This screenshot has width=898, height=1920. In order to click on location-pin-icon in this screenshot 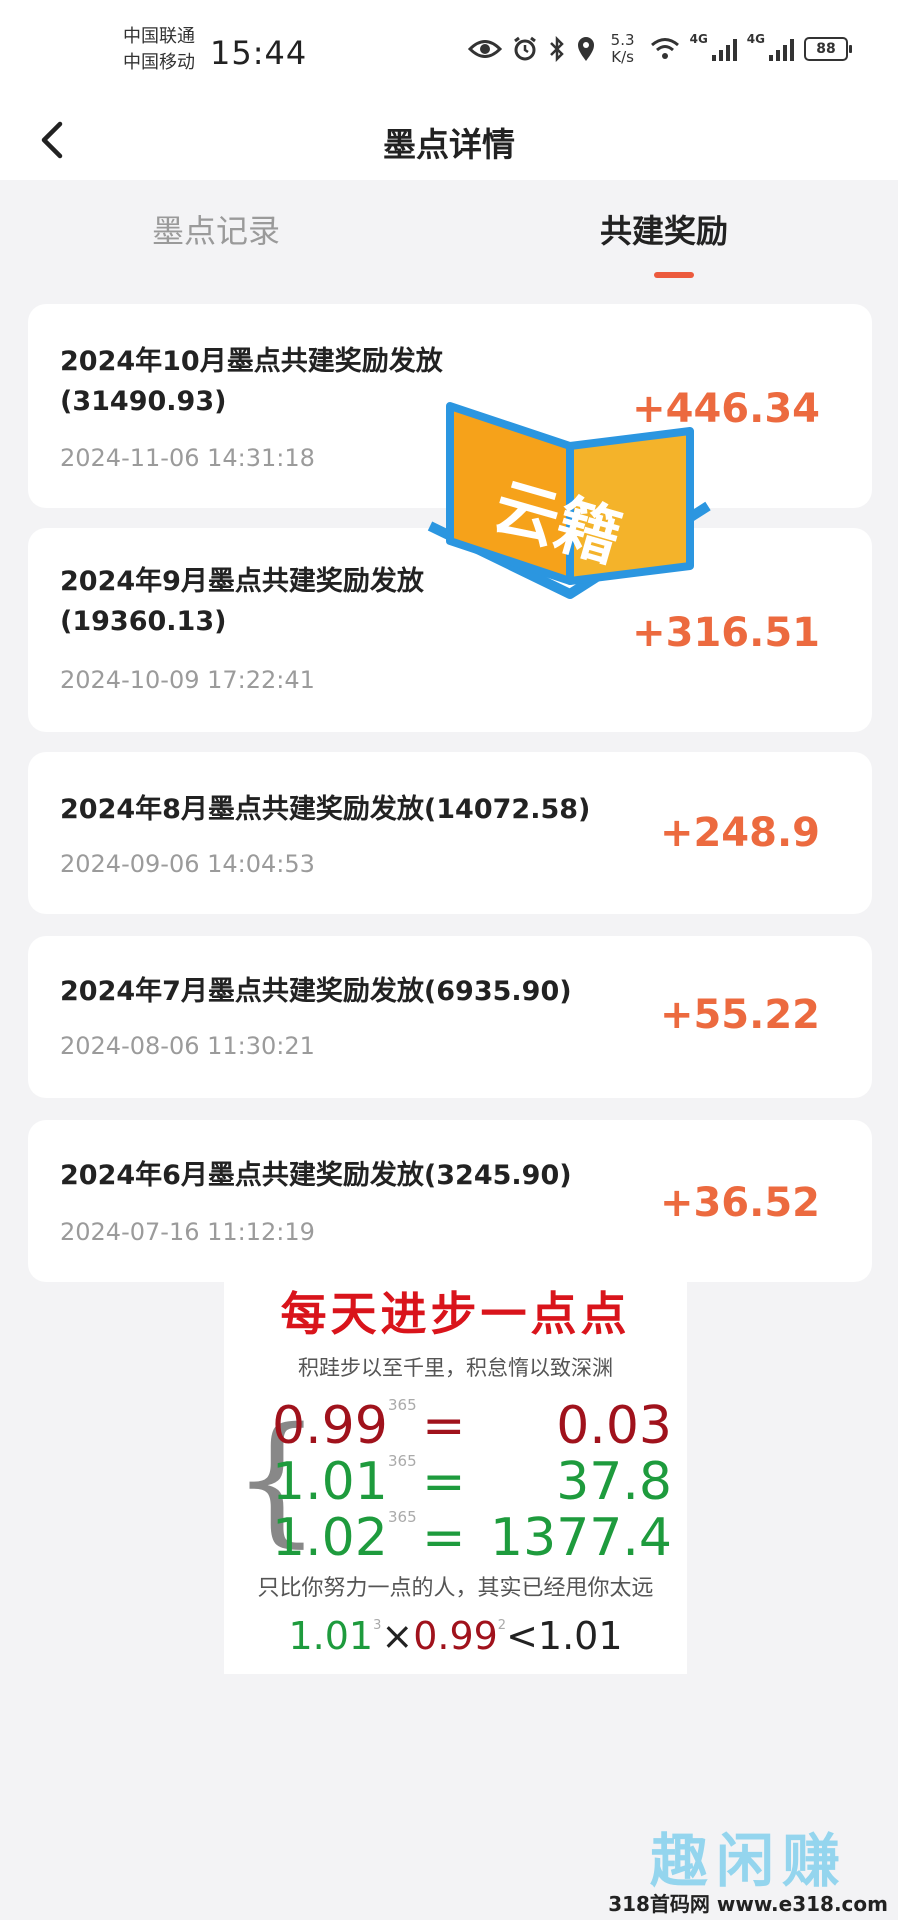, I will do `click(585, 49)`.